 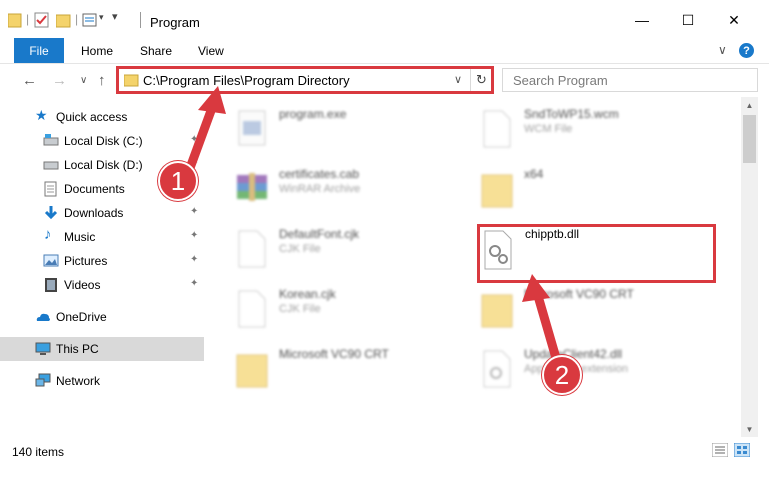 I want to click on sidebar-item-this-pc: This PC, so click(x=102, y=349).